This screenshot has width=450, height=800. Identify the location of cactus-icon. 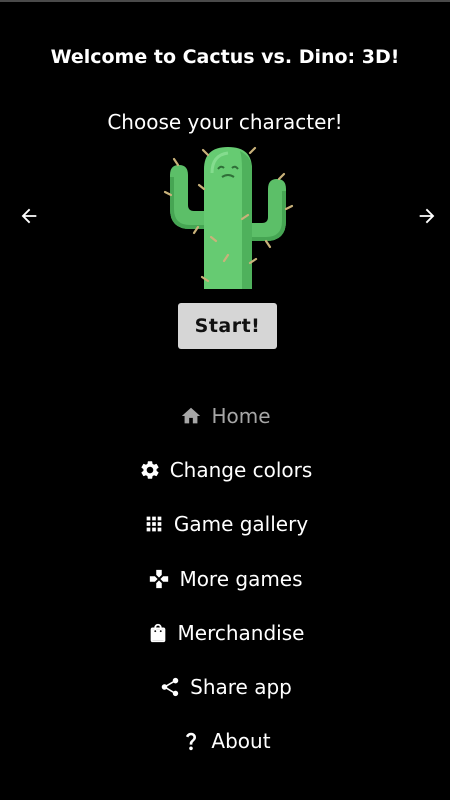
(228, 217).